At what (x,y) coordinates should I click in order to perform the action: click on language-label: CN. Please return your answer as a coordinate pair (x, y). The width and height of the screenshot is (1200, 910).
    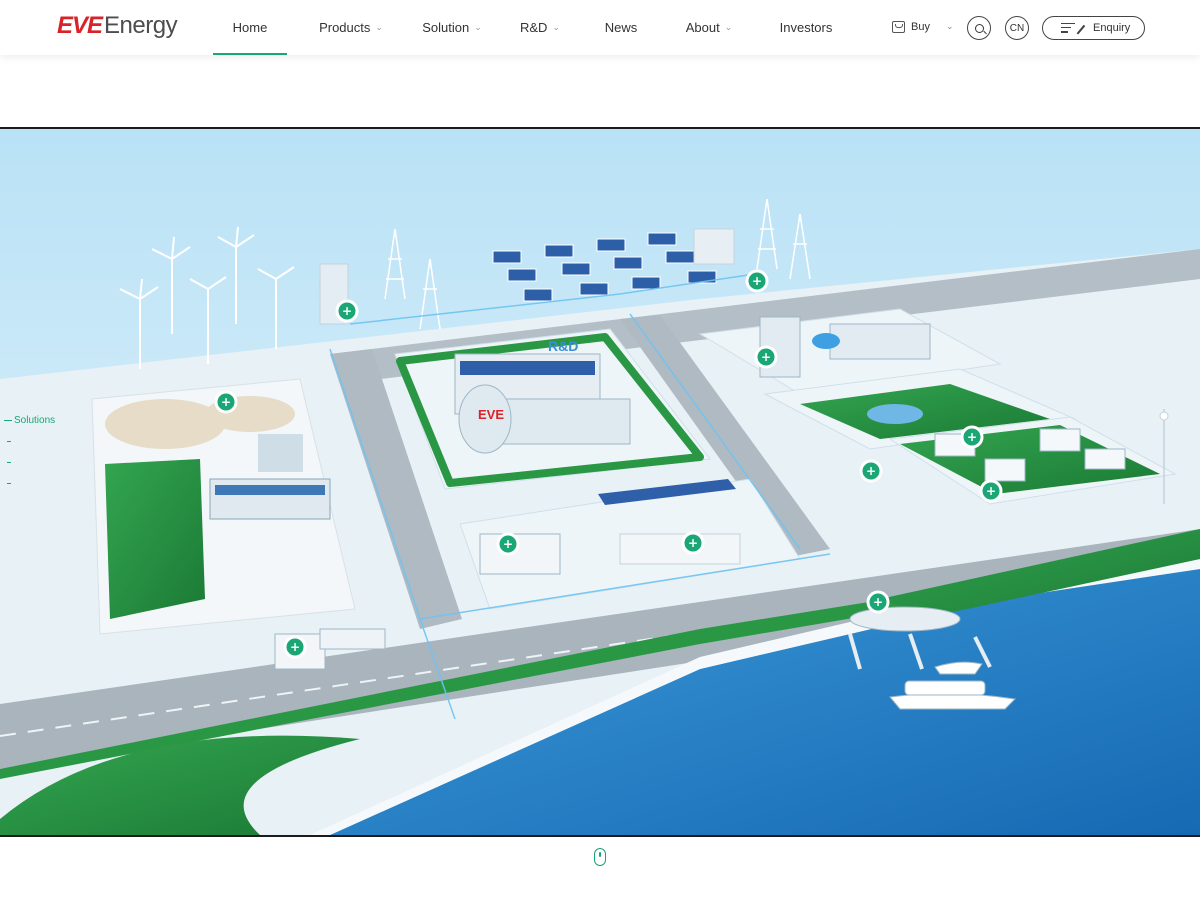
    Looking at the image, I should click on (1017, 28).